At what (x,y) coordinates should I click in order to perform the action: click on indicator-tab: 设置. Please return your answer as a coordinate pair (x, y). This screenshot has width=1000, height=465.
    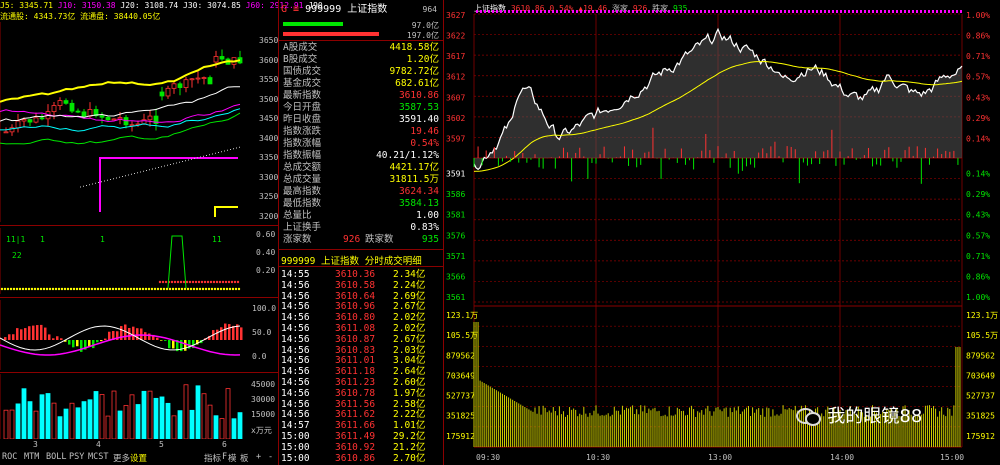
    Looking at the image, I should click on (138, 458).